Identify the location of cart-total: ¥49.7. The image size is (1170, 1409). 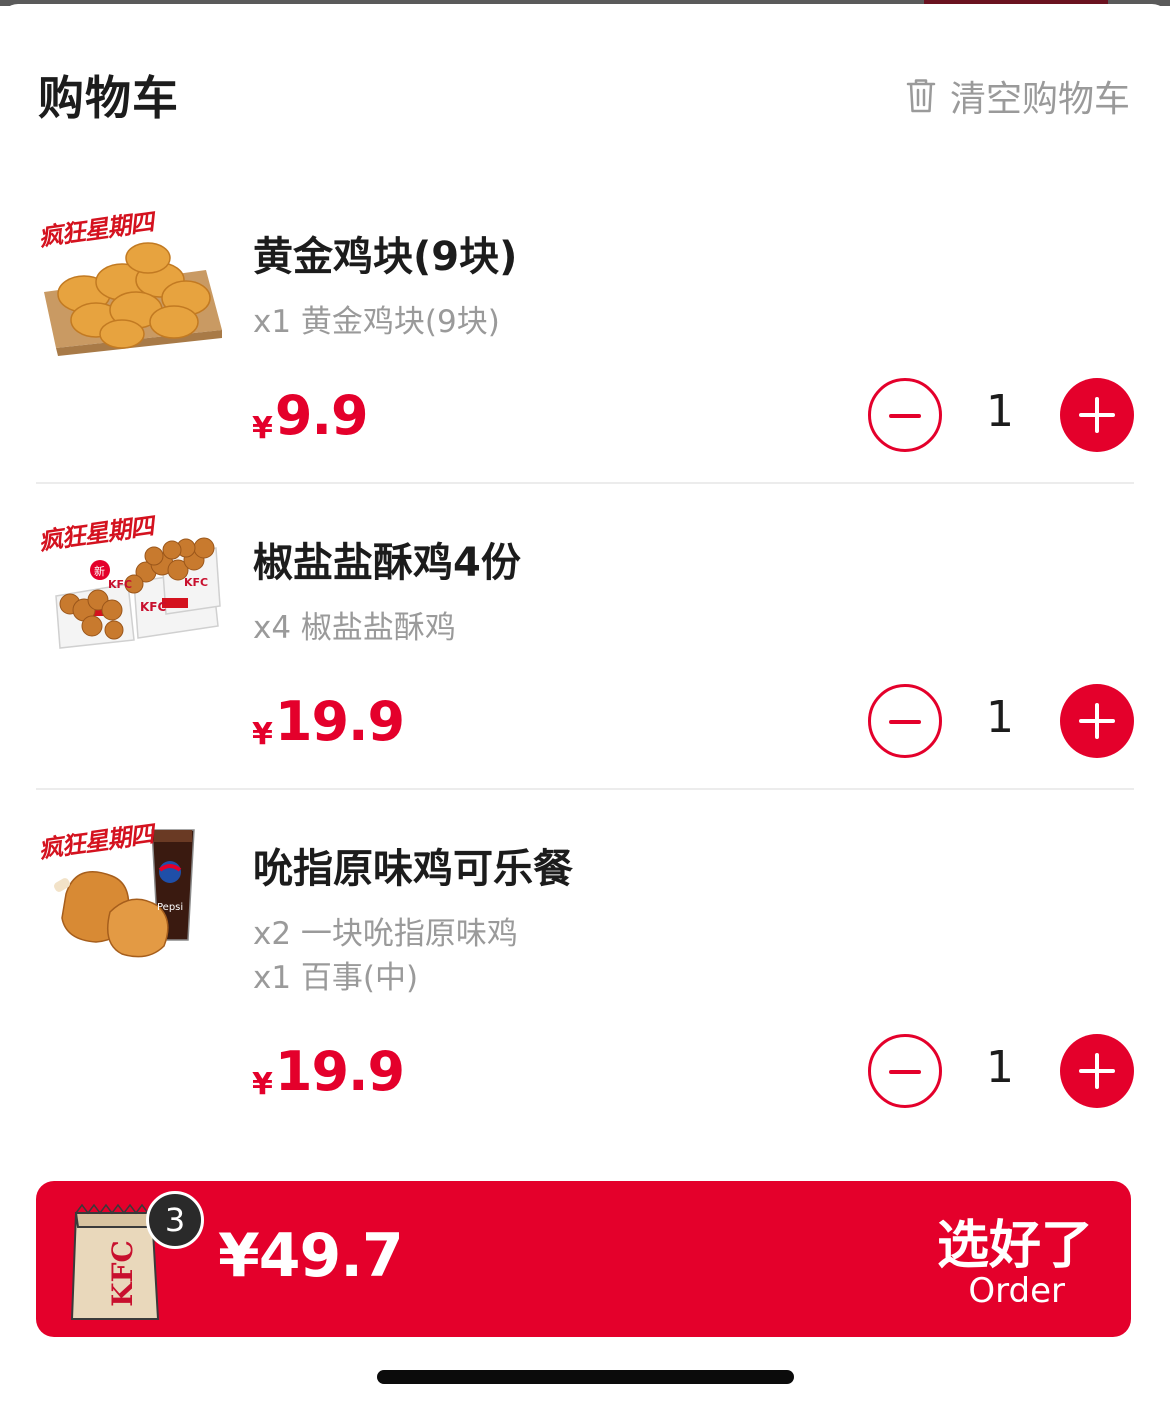
(311, 1256).